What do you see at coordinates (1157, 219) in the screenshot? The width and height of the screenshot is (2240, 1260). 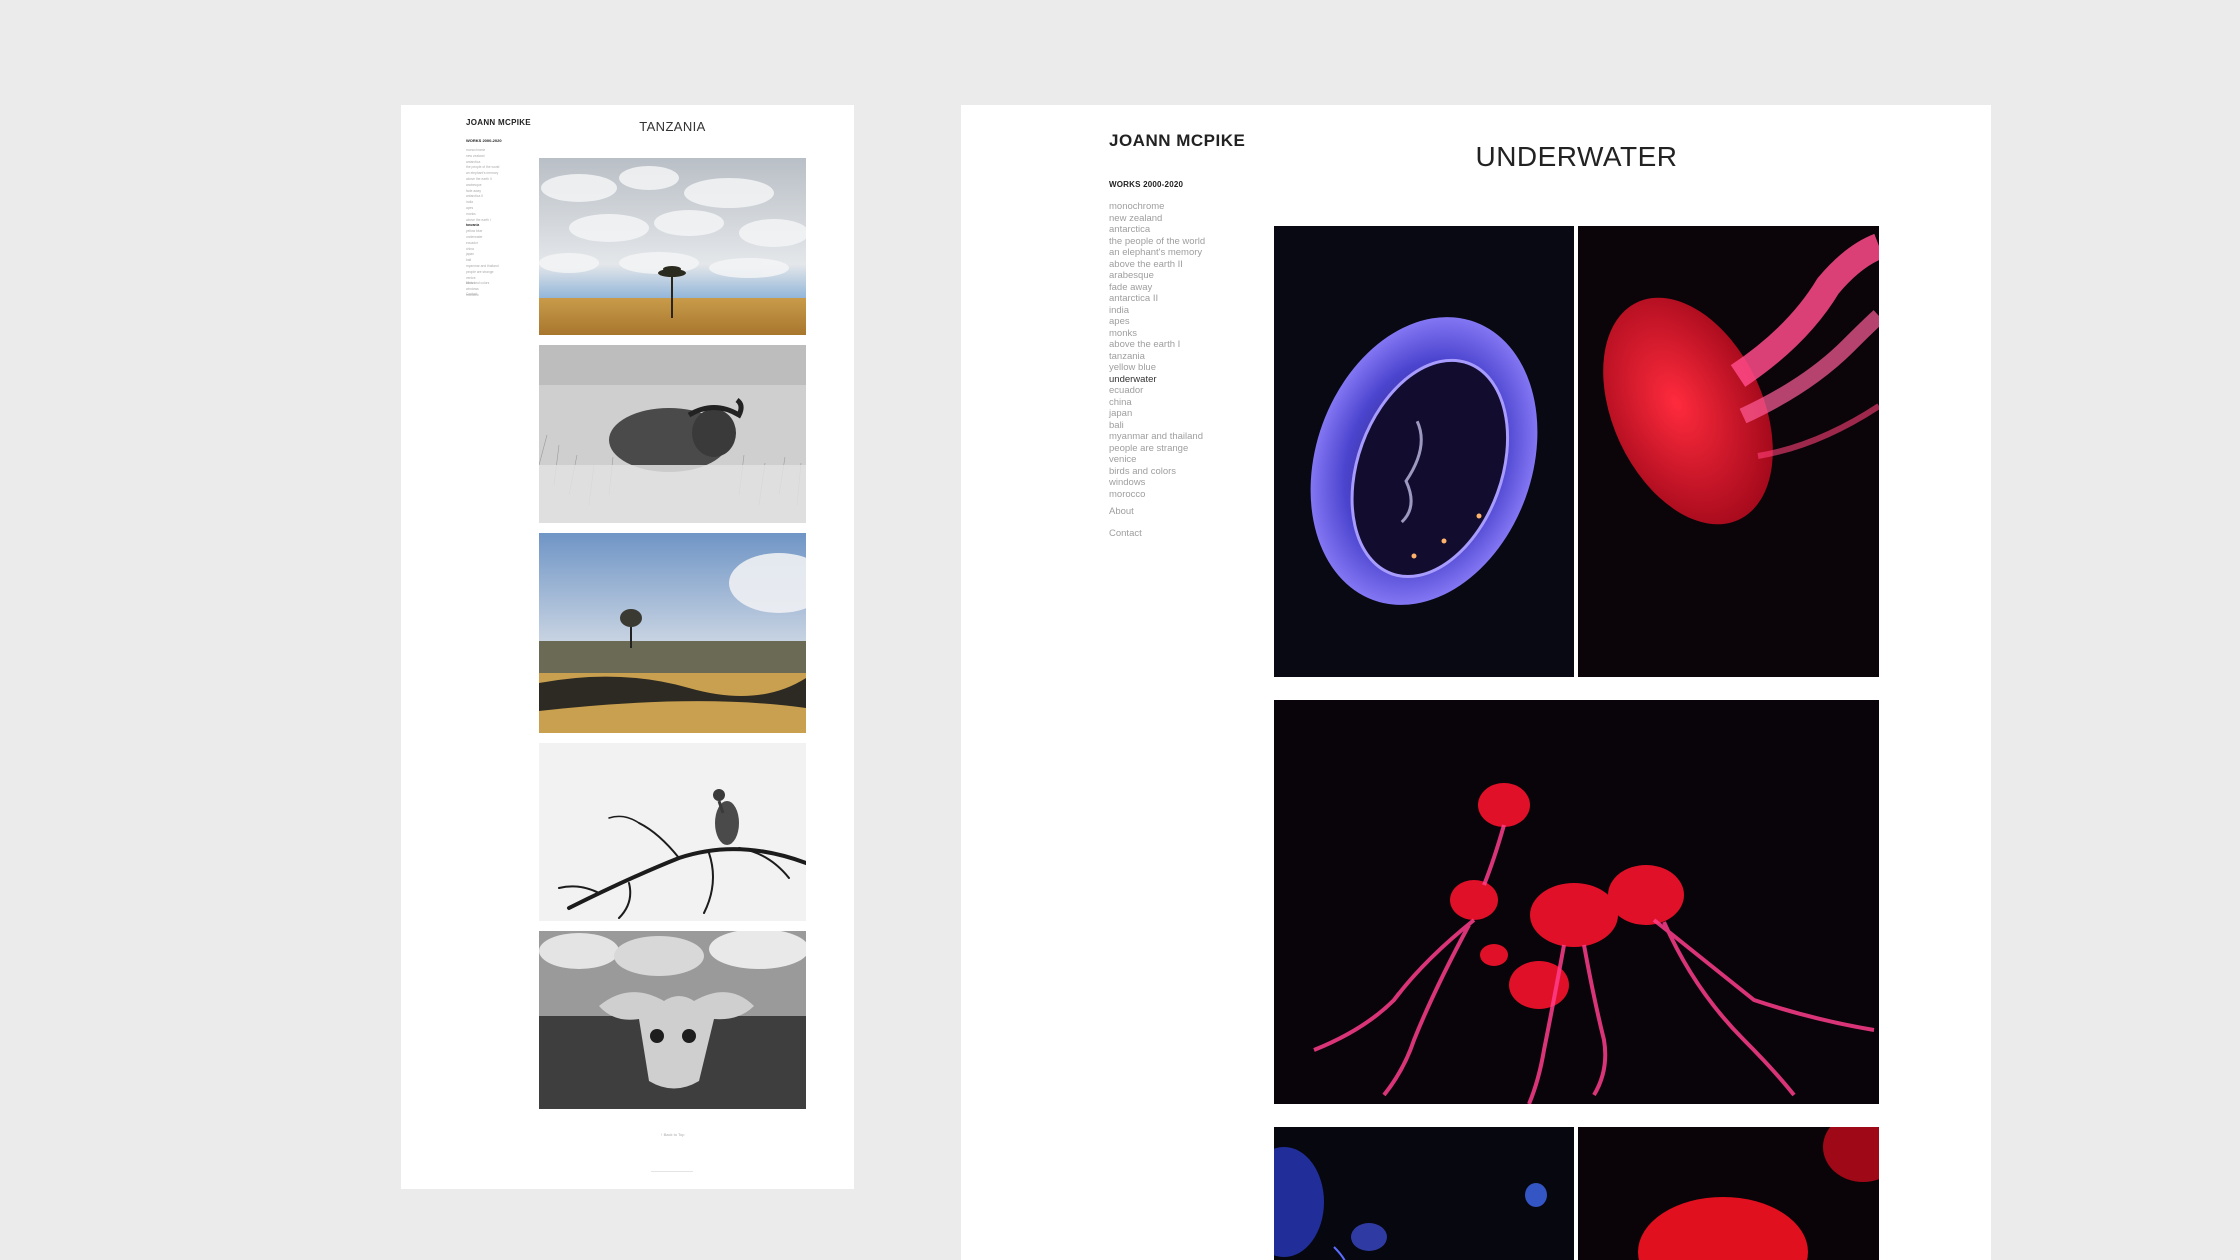 I see `nav-item-new-zealand: new zealand` at bounding box center [1157, 219].